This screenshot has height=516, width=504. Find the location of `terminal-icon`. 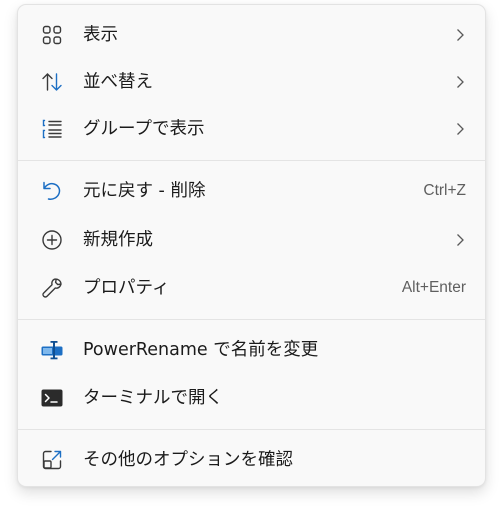

terminal-icon is located at coordinates (52, 398).